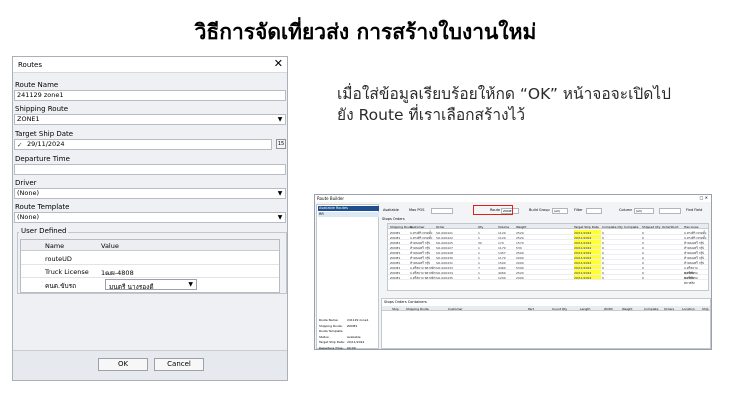  I want to click on list-item: RR, so click(348, 214).